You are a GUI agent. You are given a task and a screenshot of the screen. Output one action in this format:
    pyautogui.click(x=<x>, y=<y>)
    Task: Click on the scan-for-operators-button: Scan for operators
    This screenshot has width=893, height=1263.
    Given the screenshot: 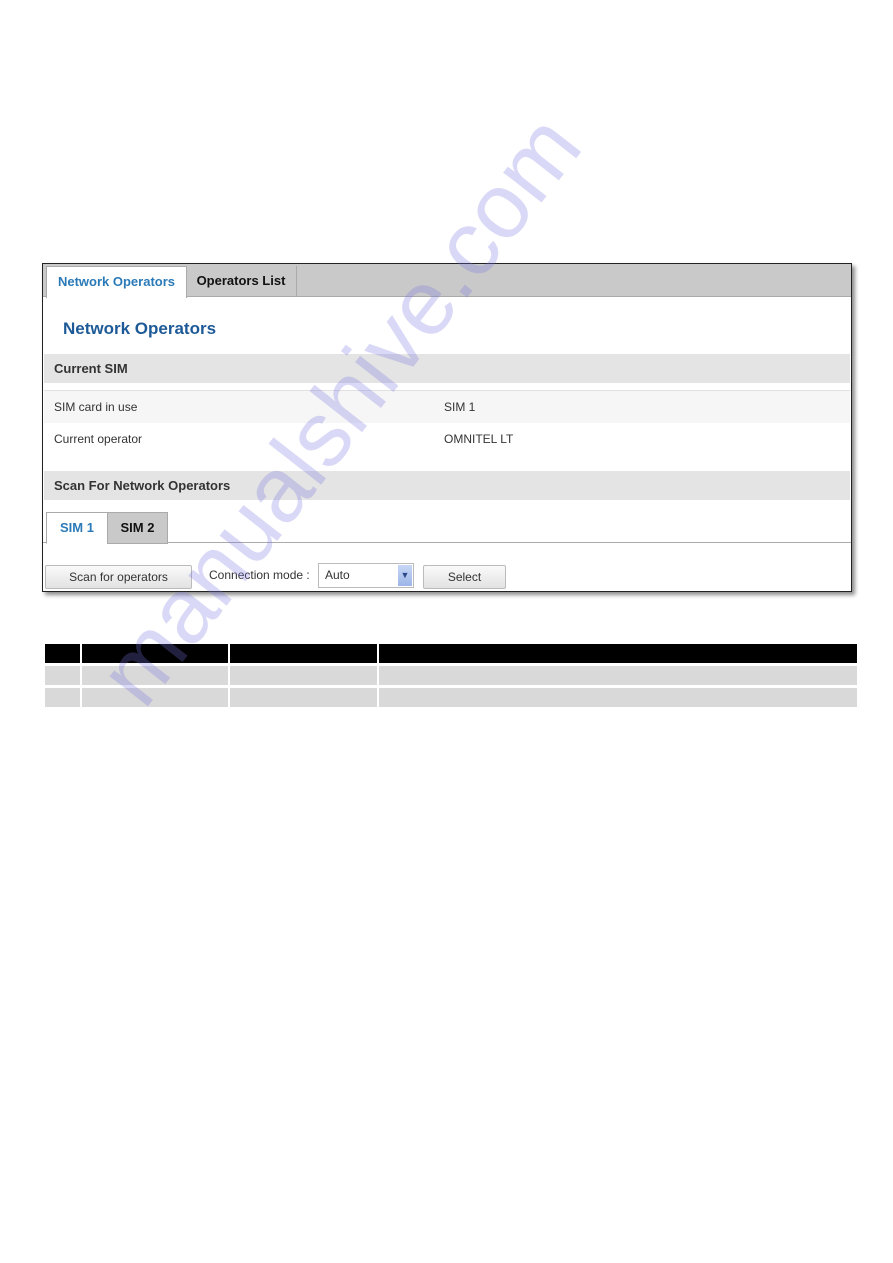 What is the action you would take?
    pyautogui.click(x=118, y=577)
    